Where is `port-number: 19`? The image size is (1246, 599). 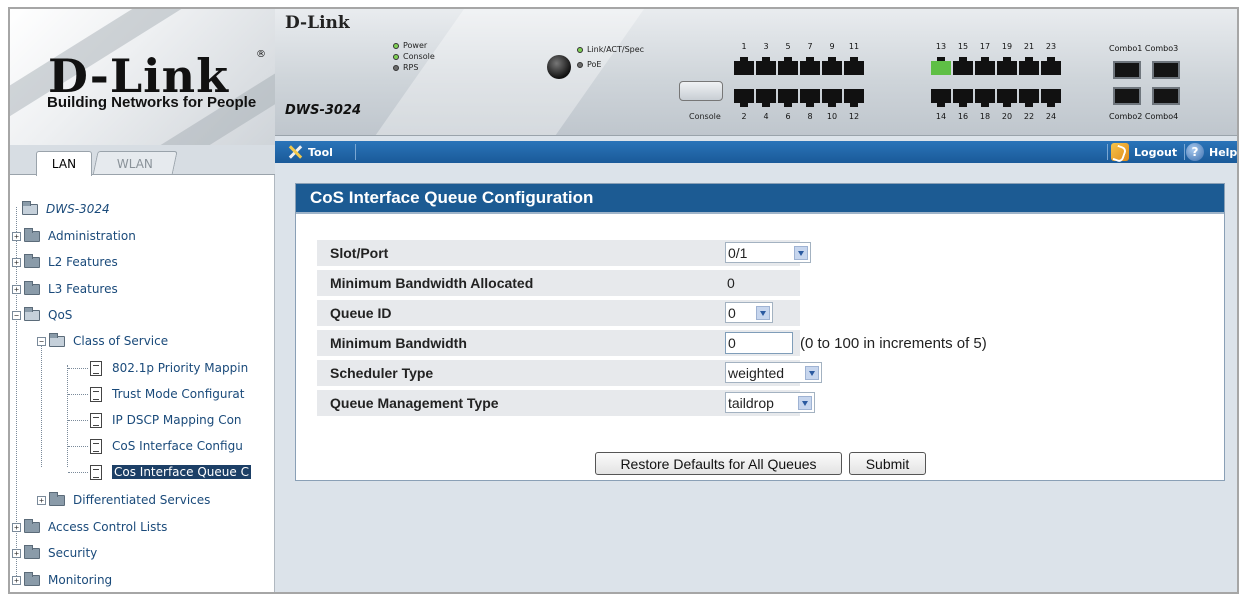 port-number: 19 is located at coordinates (1007, 46).